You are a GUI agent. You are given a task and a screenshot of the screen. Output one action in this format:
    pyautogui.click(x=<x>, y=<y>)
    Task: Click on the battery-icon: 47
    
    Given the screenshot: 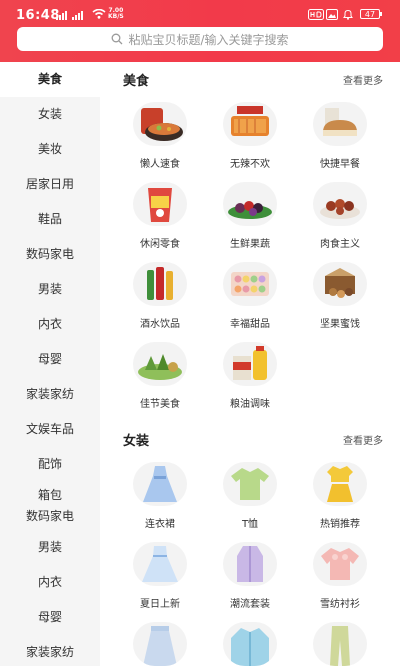 What is the action you would take?
    pyautogui.click(x=371, y=14)
    